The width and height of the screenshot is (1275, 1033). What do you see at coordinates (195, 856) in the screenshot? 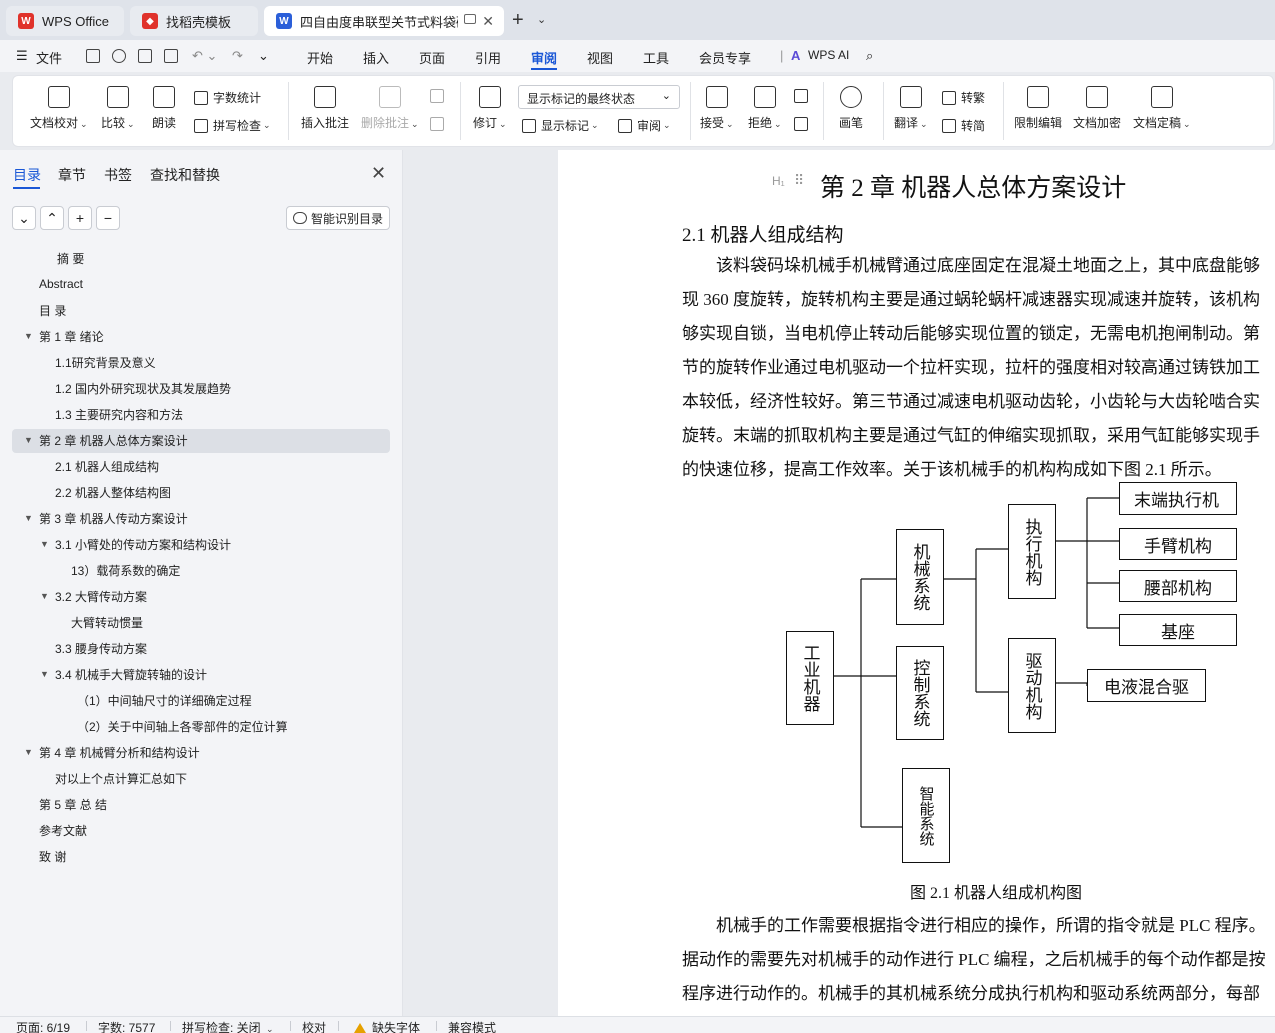
I see `toc-item: 致 谢` at bounding box center [195, 856].